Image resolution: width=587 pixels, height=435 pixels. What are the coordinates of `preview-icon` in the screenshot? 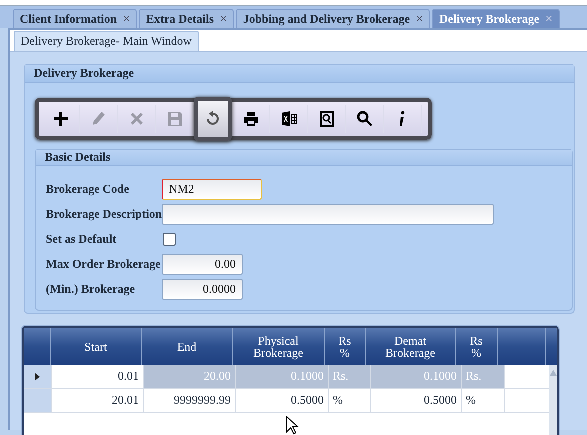 It's located at (327, 119).